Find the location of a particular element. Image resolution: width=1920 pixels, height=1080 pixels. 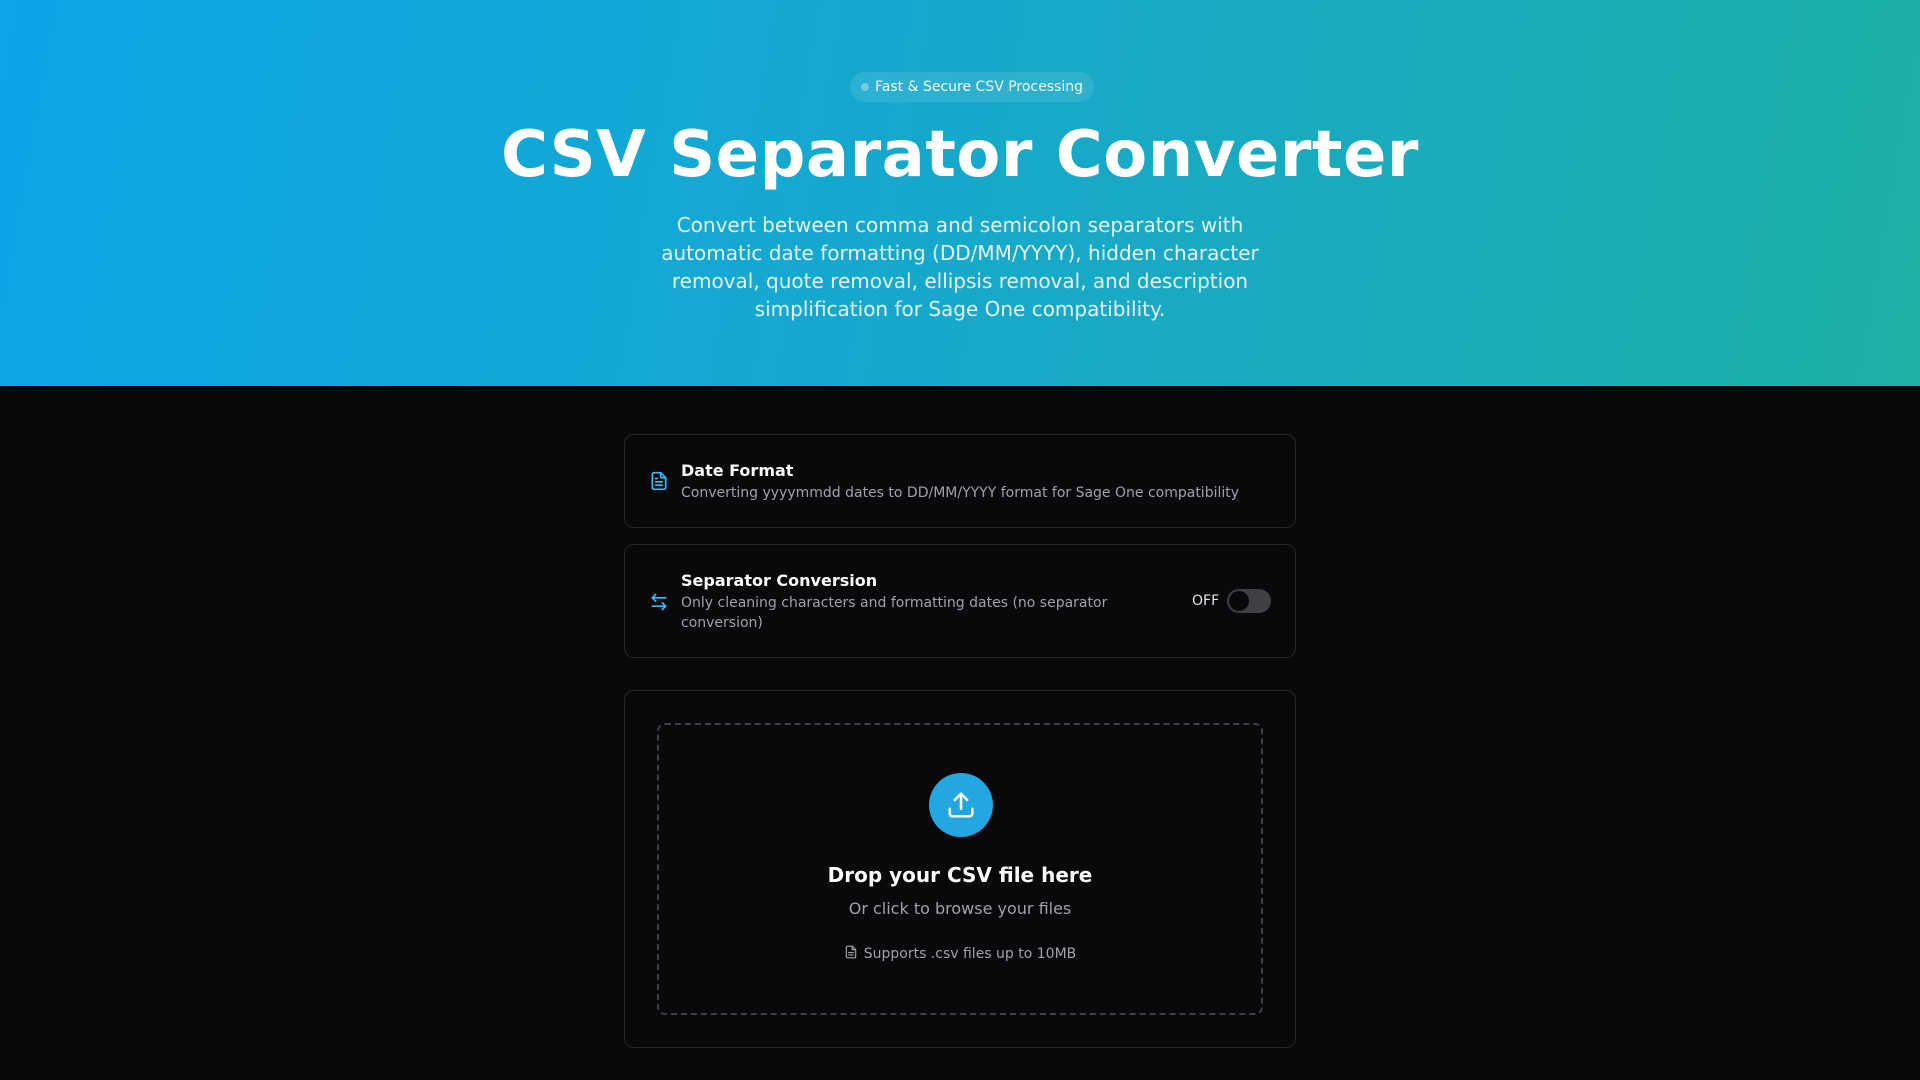

file-support-text: Supports .csv files up to 10MB is located at coordinates (970, 954).